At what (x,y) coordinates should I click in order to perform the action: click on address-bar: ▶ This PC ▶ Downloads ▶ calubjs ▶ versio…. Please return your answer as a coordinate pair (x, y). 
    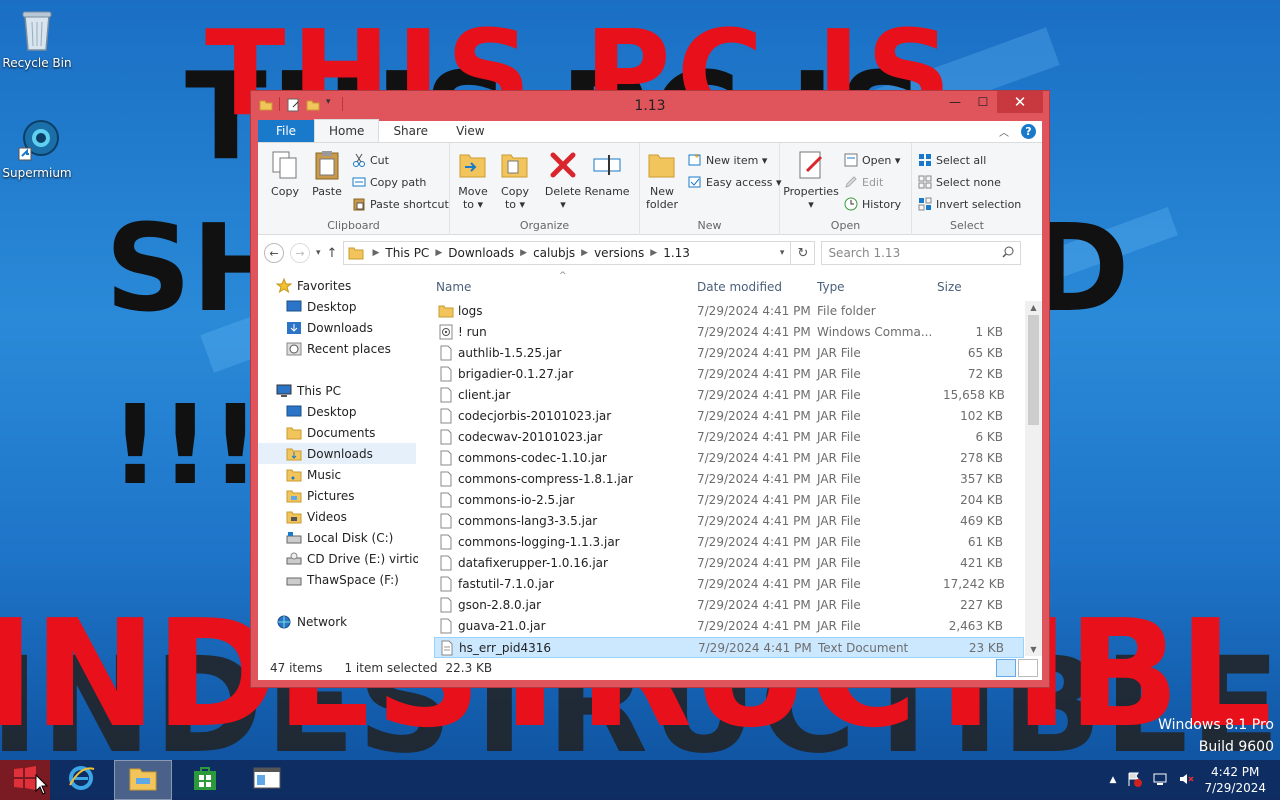
    Looking at the image, I should click on (567, 253).